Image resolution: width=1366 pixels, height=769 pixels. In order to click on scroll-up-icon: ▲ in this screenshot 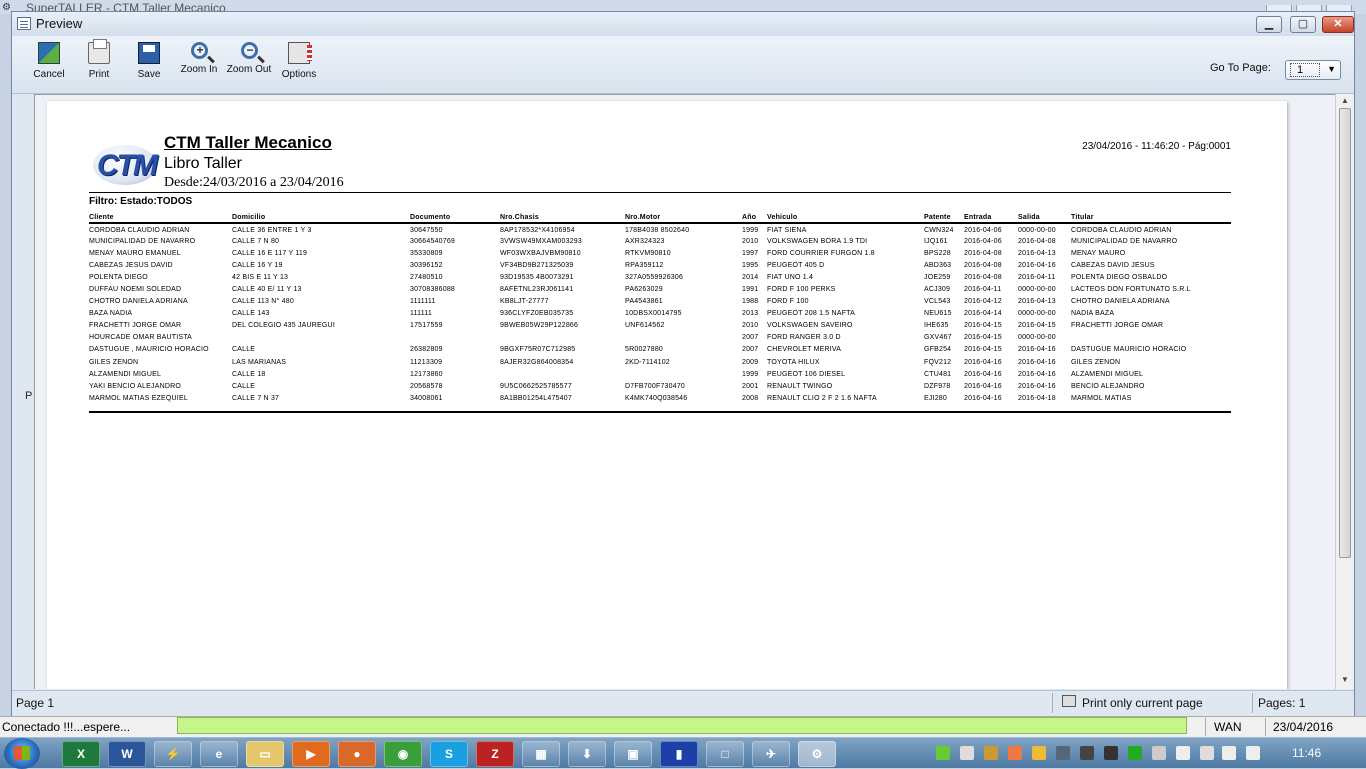, I will do `click(1345, 102)`.